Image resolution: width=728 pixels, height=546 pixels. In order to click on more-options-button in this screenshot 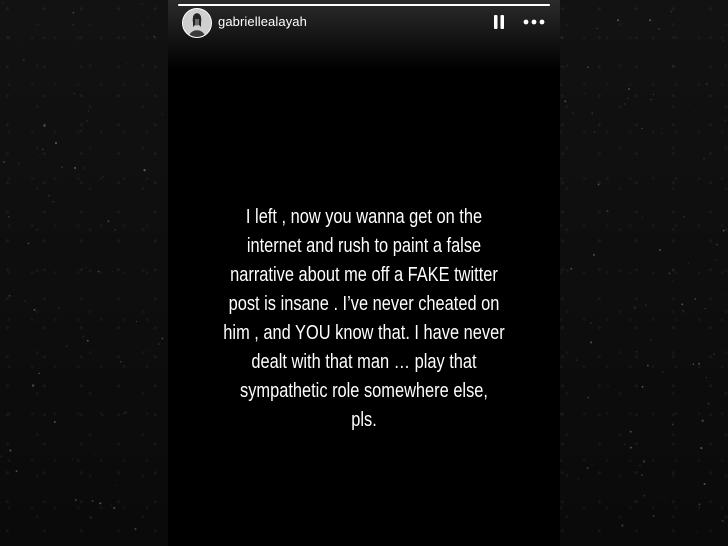, I will do `click(534, 22)`.